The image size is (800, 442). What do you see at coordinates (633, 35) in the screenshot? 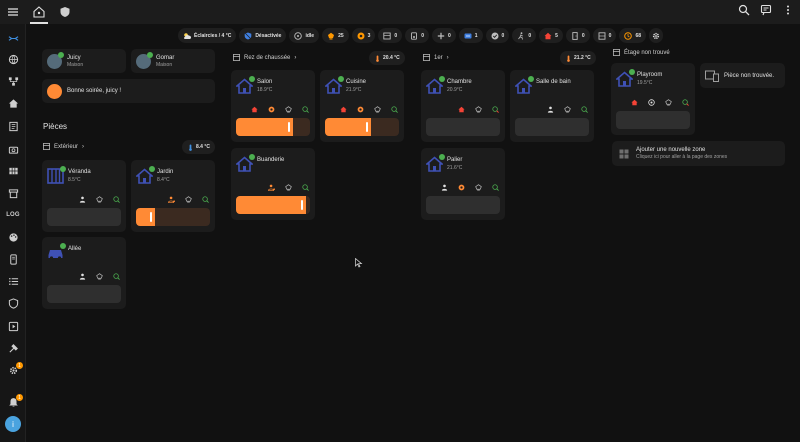
I see `chip-update: 68` at bounding box center [633, 35].